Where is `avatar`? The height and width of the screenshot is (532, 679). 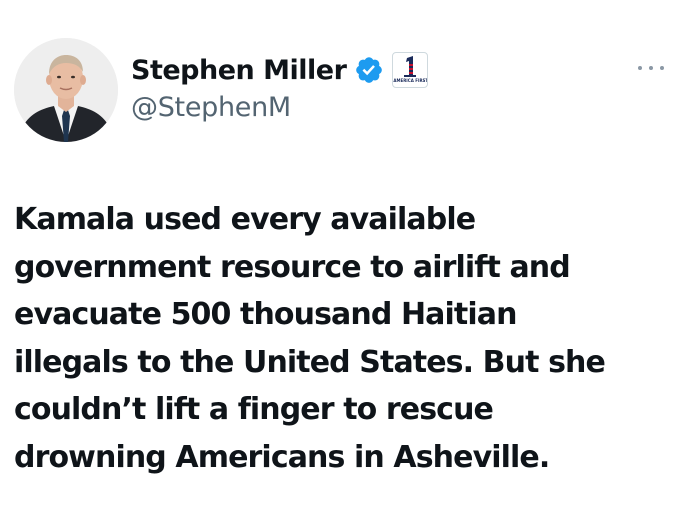 avatar is located at coordinates (66, 90).